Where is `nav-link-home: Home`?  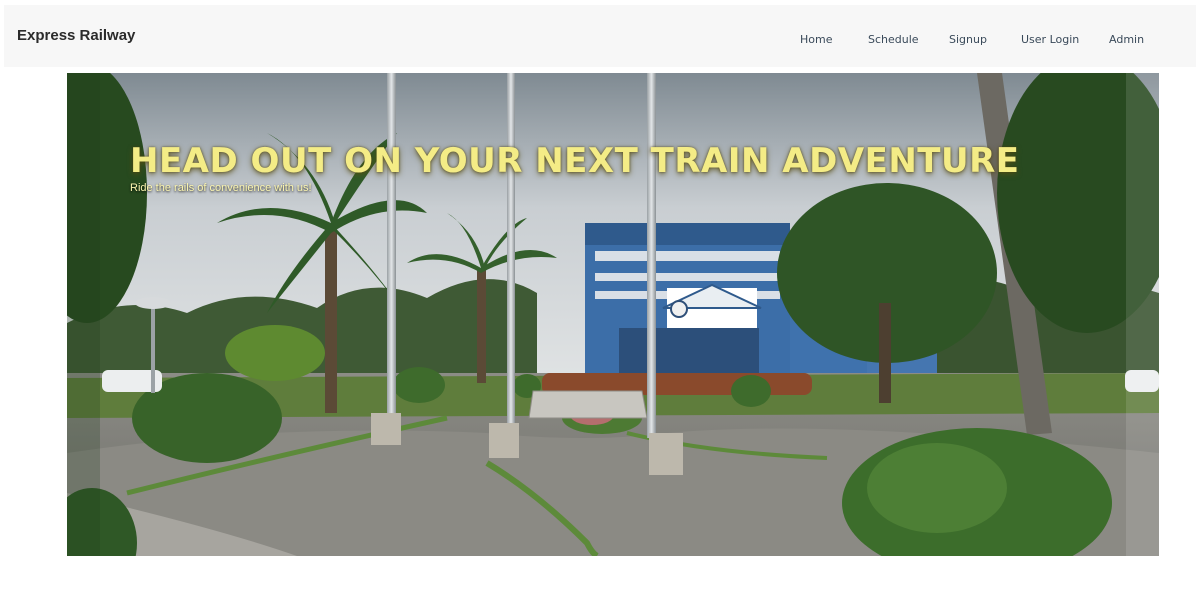
nav-link-home: Home is located at coordinates (816, 39).